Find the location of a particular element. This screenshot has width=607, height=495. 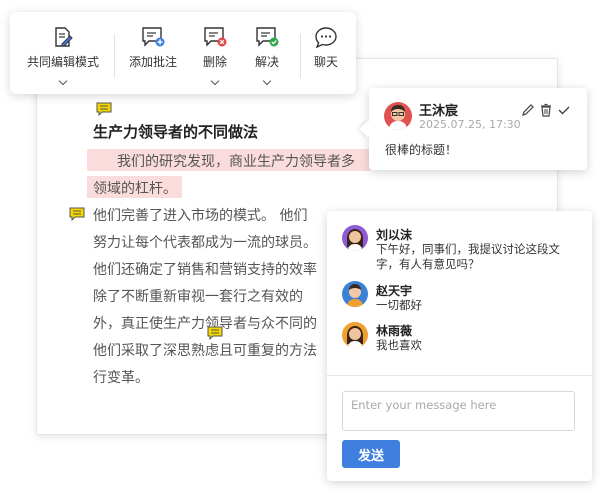

send-button: 发送 is located at coordinates (371, 454).